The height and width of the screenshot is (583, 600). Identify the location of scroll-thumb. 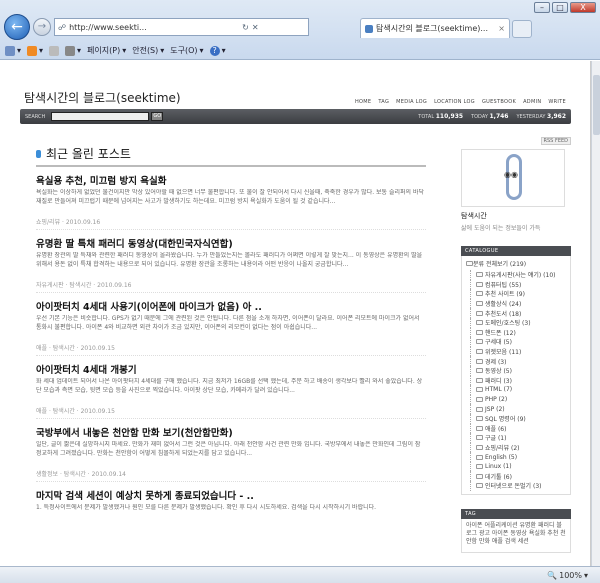
(596, 105).